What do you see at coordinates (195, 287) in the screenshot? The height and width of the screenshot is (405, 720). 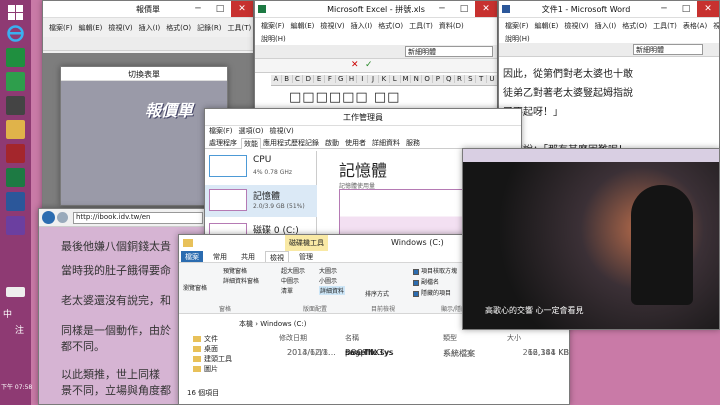 I see `nav-pane-button: 瀏覽窗格` at bounding box center [195, 287].